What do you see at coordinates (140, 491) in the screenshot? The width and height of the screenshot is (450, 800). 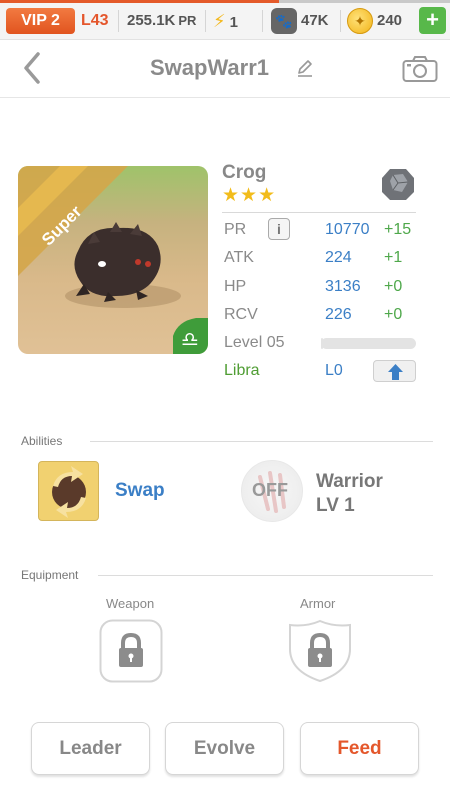 I see `active-ability-name: Swap` at bounding box center [140, 491].